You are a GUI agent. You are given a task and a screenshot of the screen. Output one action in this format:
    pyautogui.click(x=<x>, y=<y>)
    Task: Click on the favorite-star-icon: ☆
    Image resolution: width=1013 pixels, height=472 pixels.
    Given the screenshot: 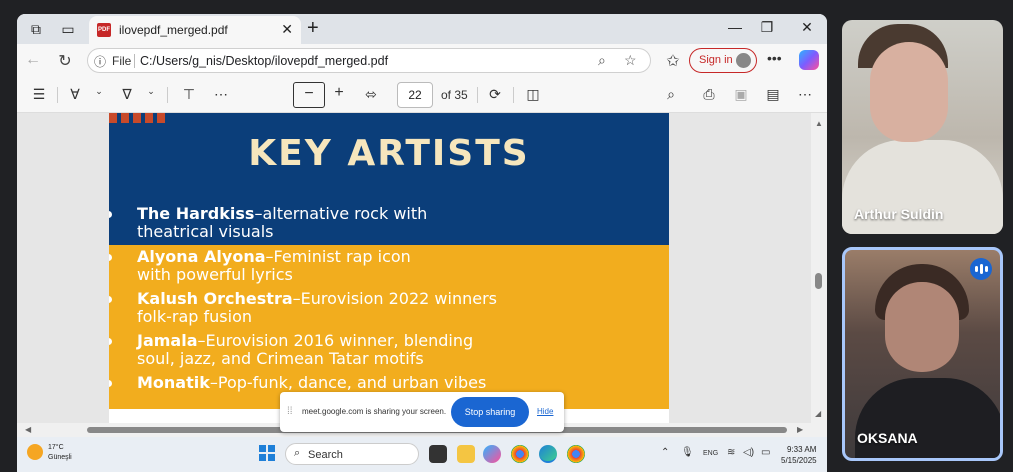 What is the action you would take?
    pyautogui.click(x=630, y=60)
    